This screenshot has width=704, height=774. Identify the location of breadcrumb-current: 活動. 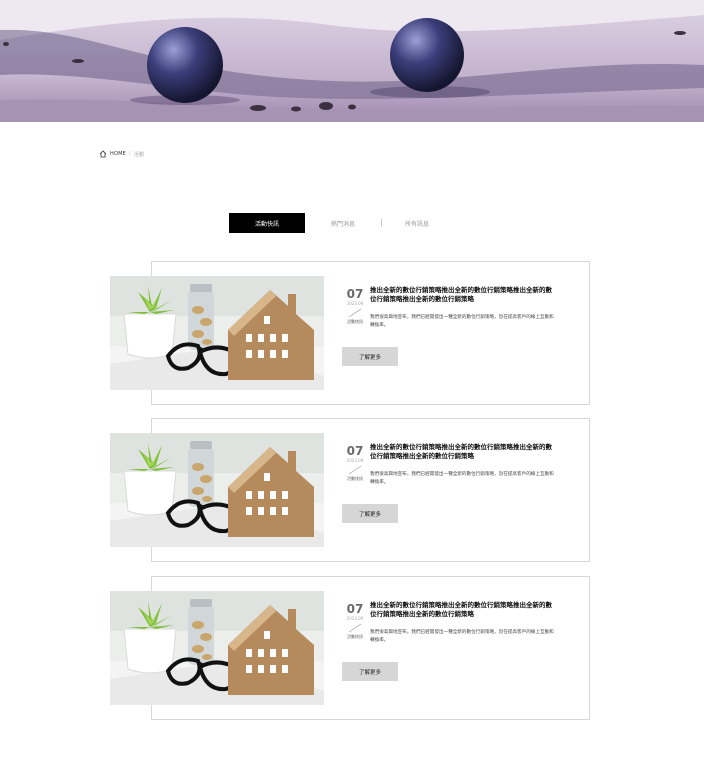
(139, 154).